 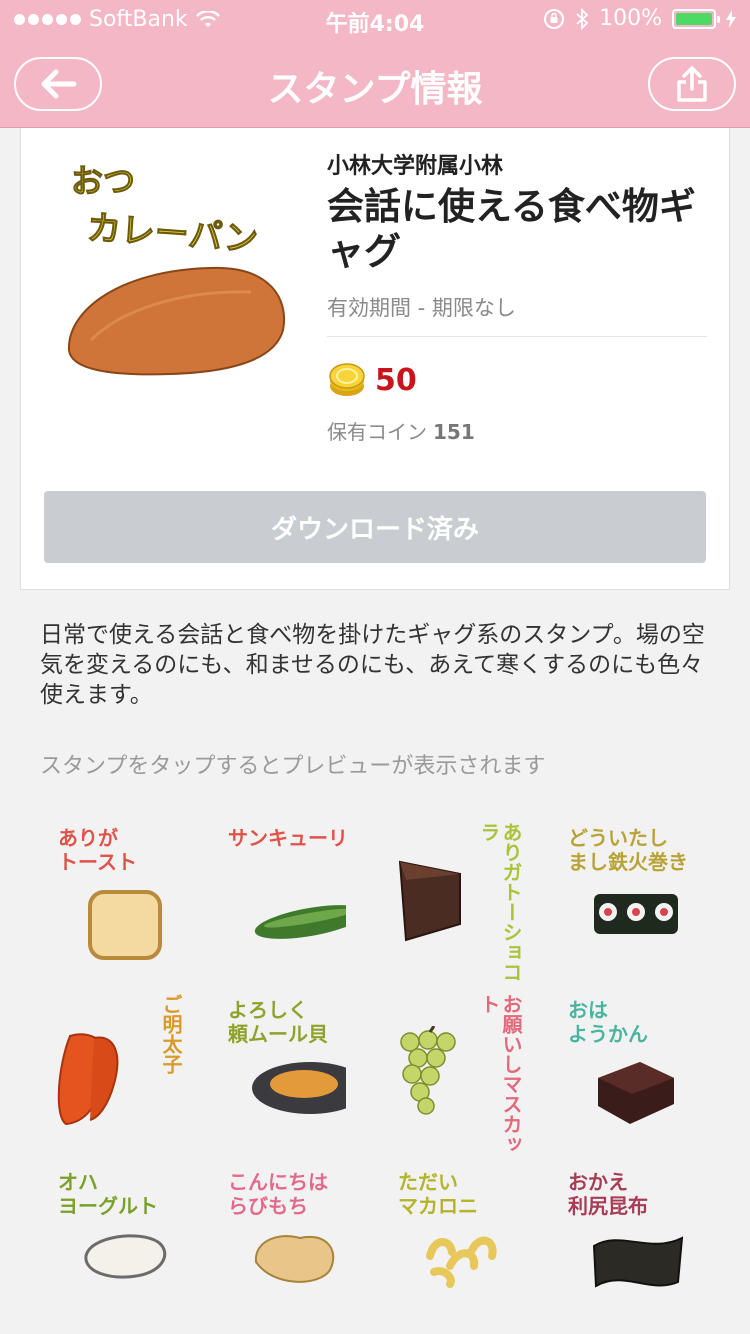 I want to click on bluetooth-icon, so click(x=582, y=18).